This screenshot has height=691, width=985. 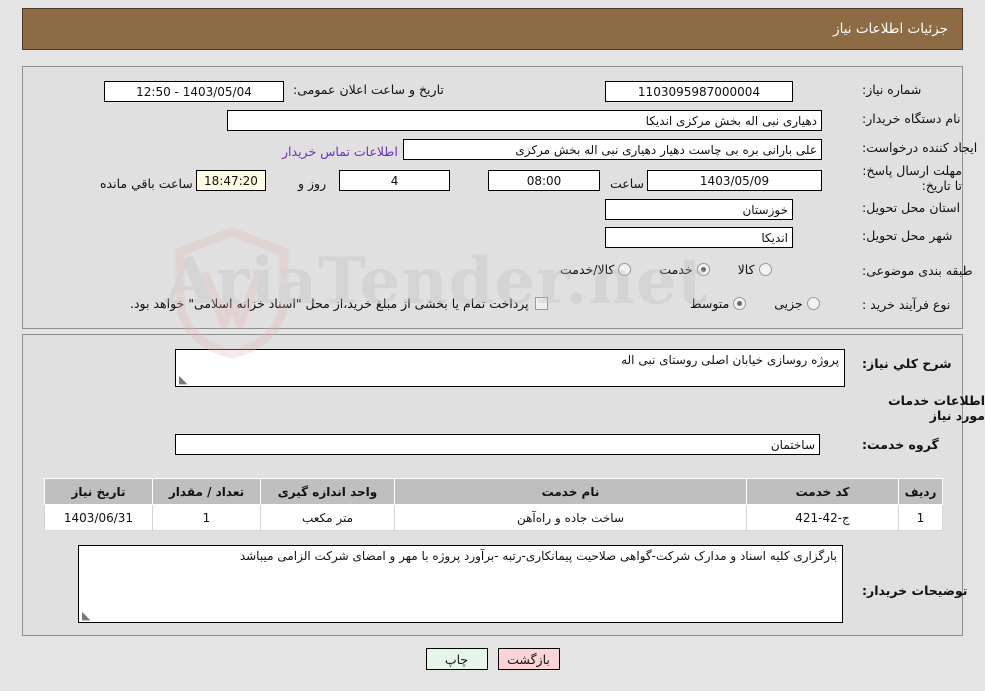 What do you see at coordinates (184, 379) in the screenshot?
I see `resize-grip-icon: ◢` at bounding box center [184, 379].